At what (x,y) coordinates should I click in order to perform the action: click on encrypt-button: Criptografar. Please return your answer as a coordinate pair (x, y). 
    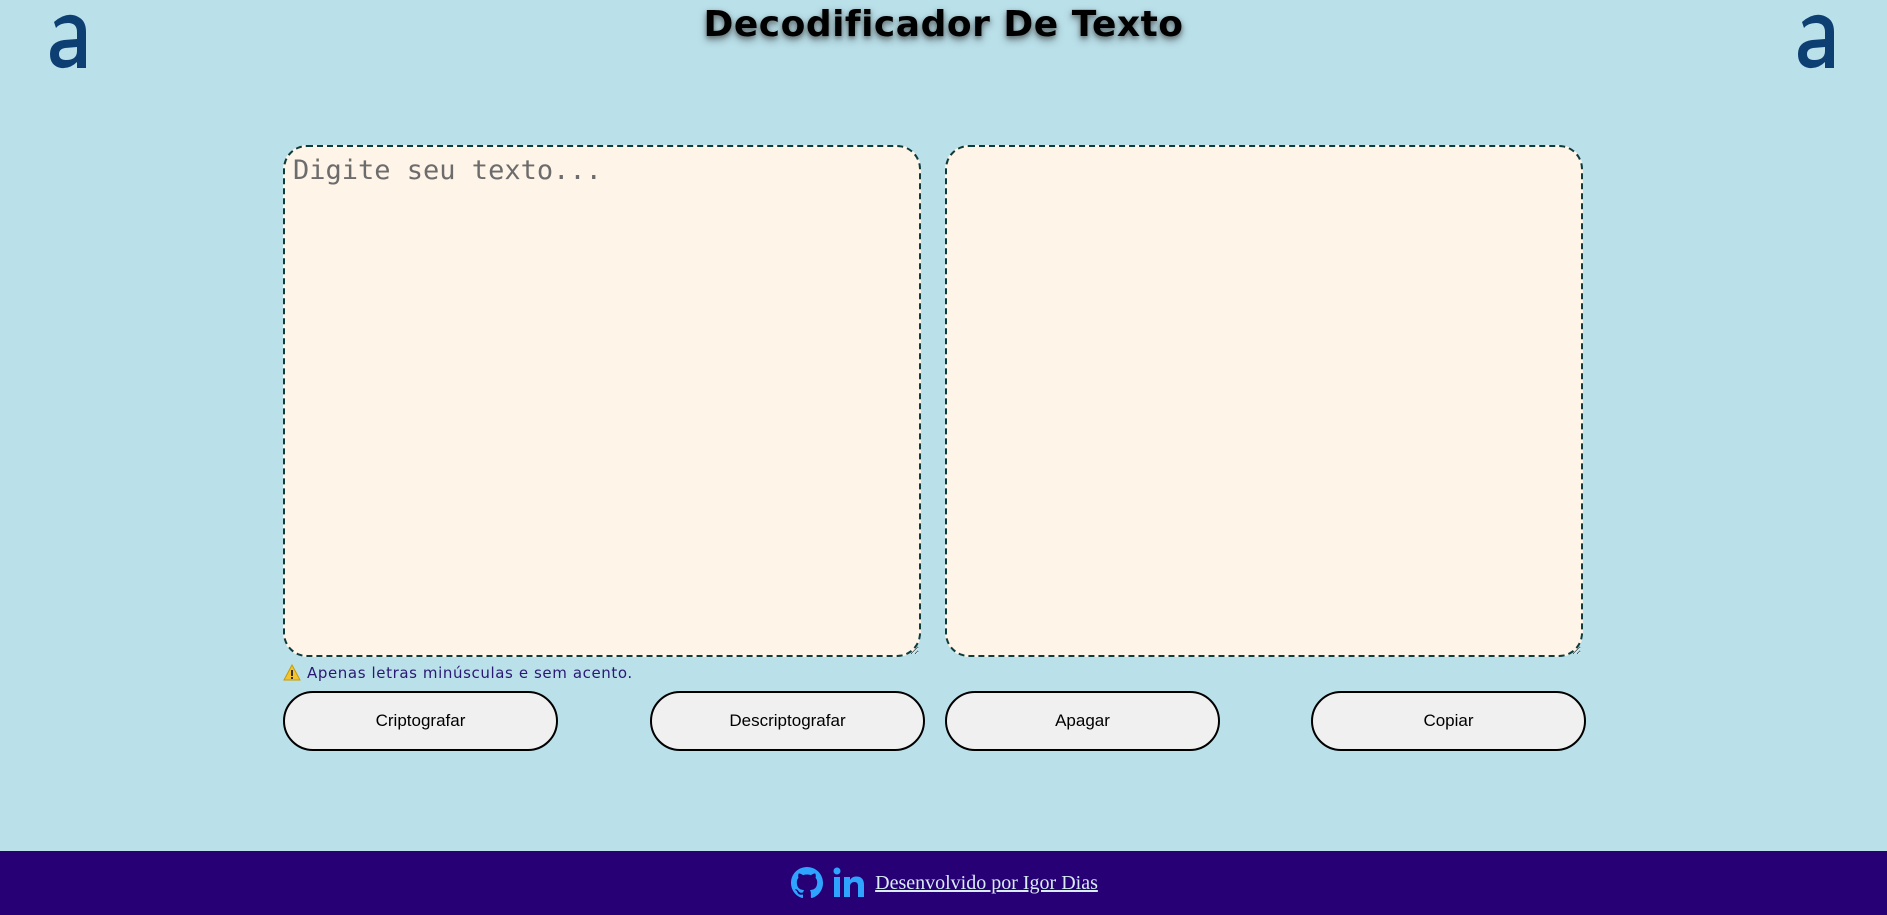
    Looking at the image, I should click on (420, 721).